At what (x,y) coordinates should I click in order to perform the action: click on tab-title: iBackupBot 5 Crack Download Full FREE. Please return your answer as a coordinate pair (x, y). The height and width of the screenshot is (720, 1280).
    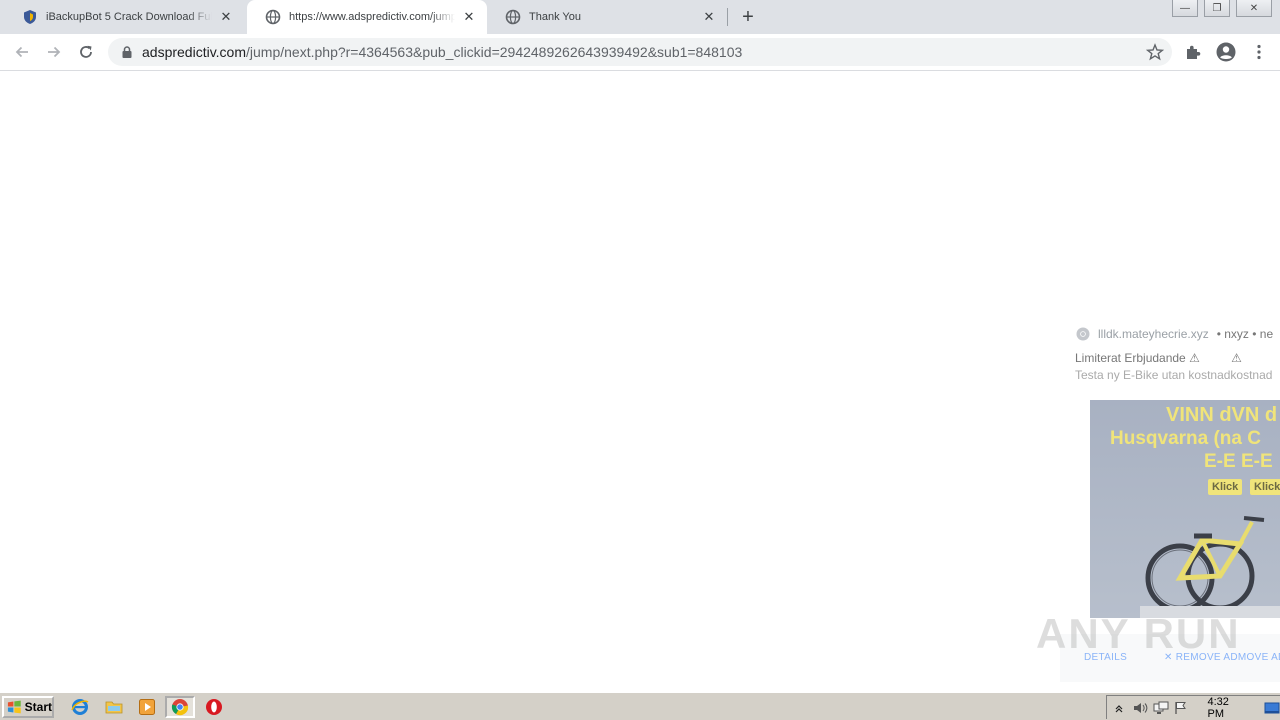
    Looking at the image, I should click on (129, 17).